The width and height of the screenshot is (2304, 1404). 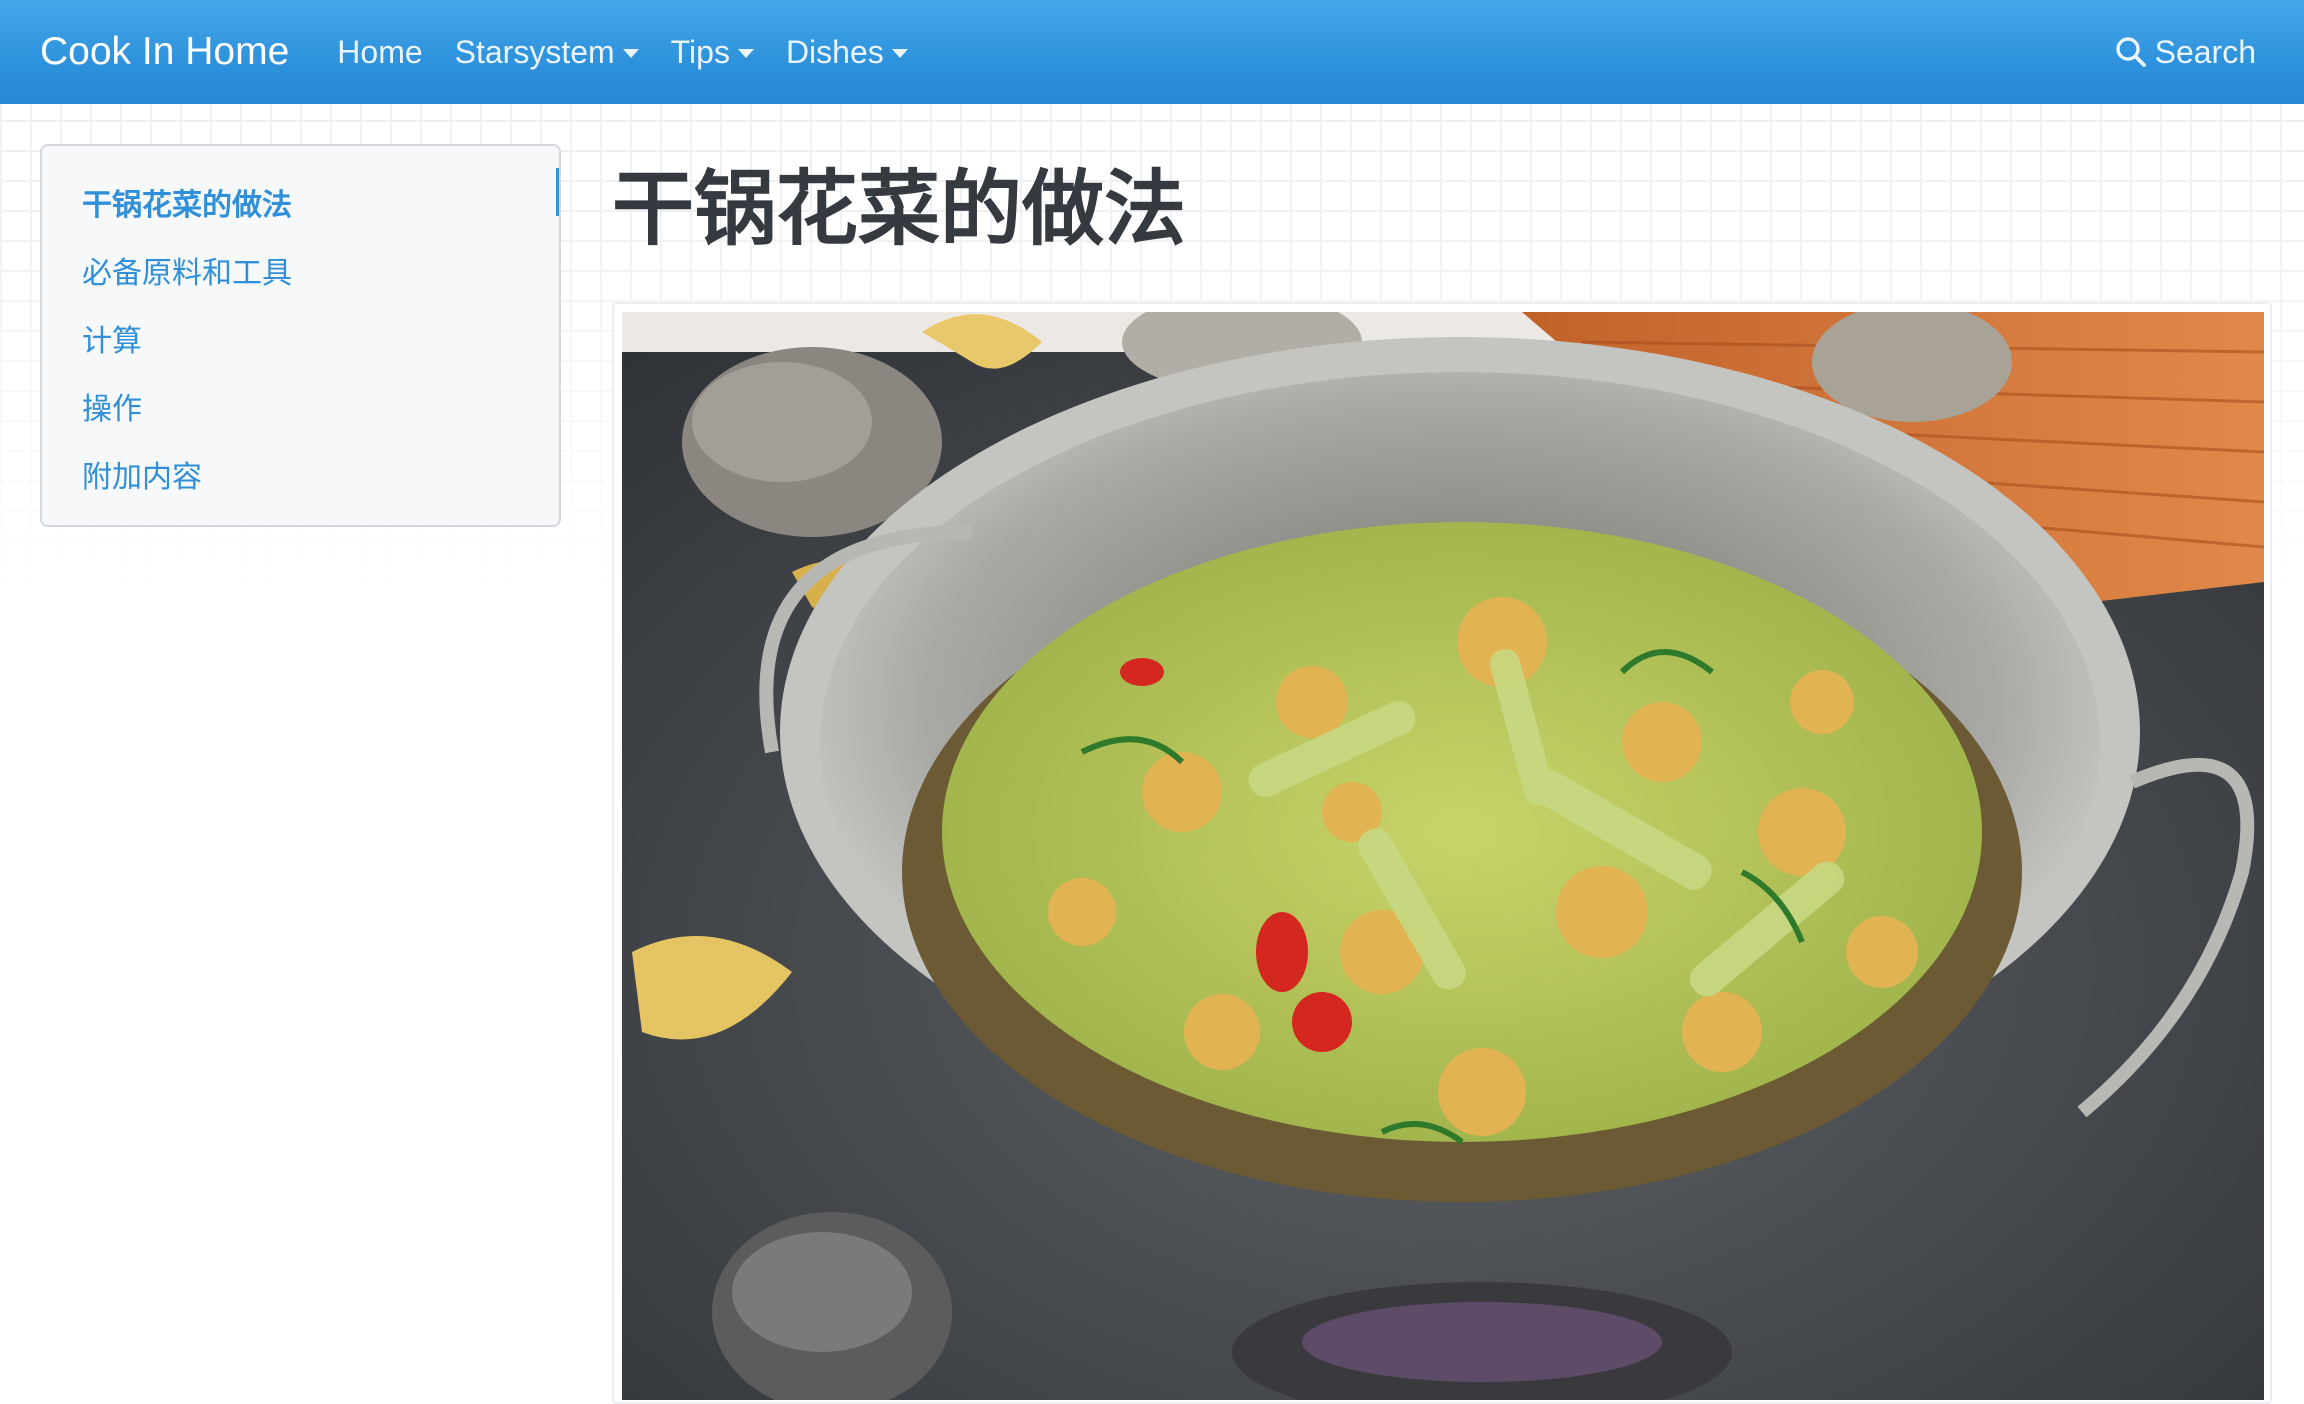 I want to click on search-button: Search, so click(x=2185, y=52).